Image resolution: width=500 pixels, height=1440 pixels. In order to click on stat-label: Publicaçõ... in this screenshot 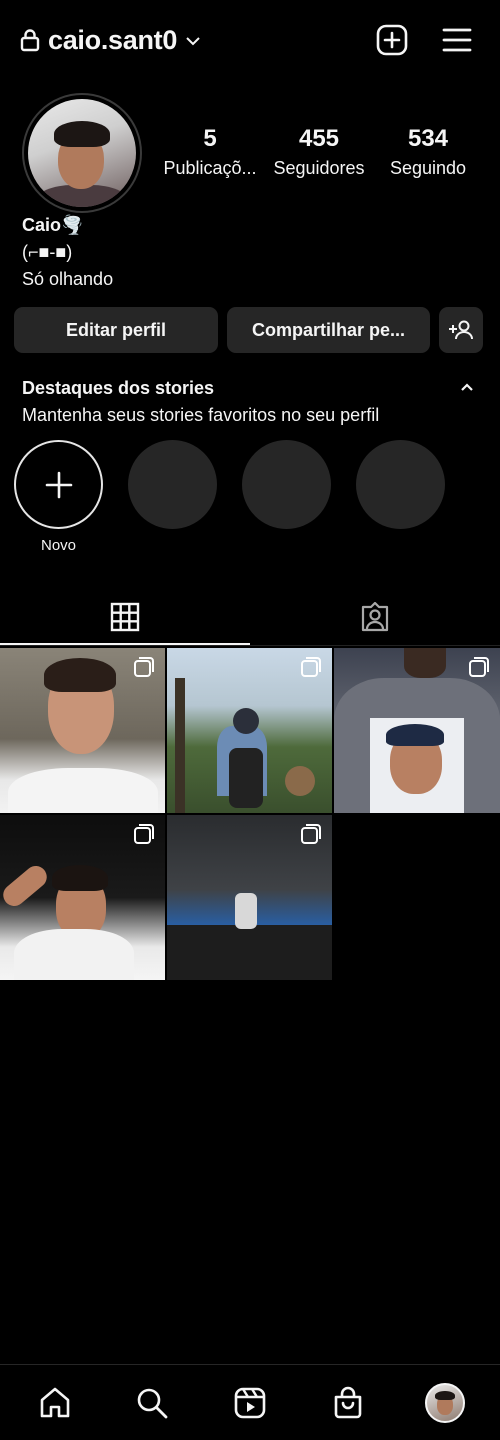, I will do `click(210, 168)`.